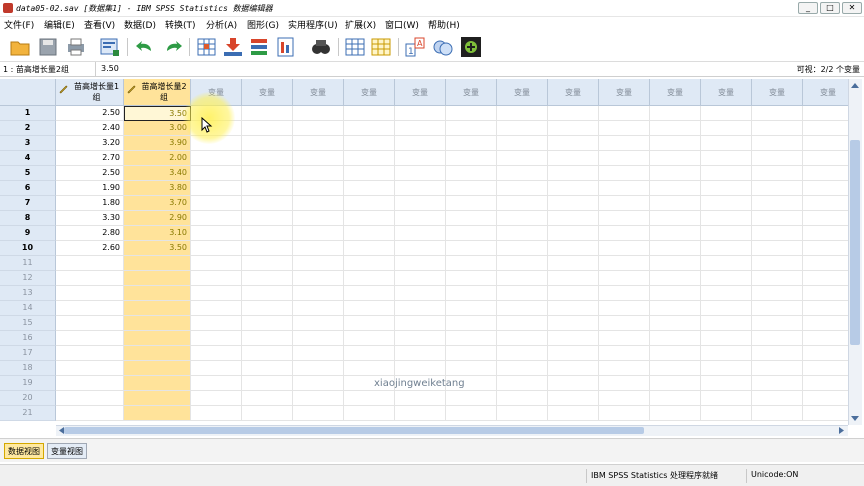 Image resolution: width=864 pixels, height=486 pixels. I want to click on menu-view: 查看(V), so click(99, 24).